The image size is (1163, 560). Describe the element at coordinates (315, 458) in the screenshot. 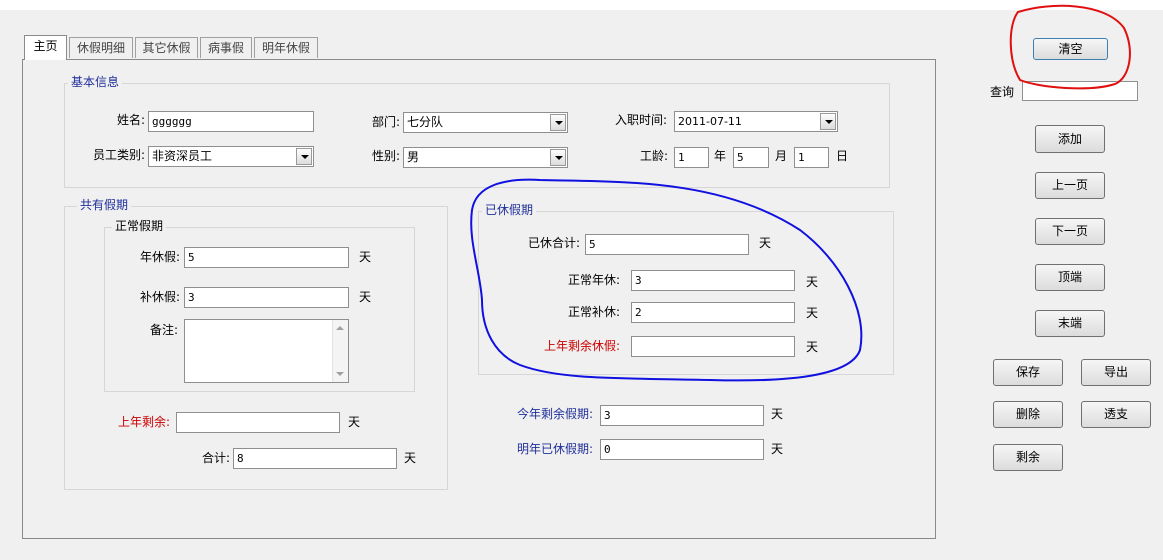

I see `total-field: 8` at that location.